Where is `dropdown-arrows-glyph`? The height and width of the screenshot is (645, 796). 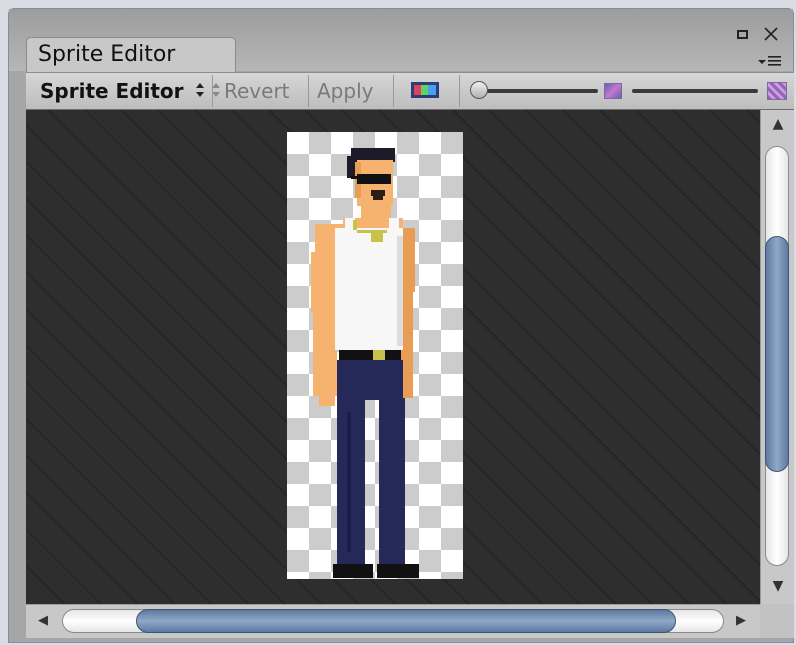
dropdown-arrows-glyph is located at coordinates (199, 90).